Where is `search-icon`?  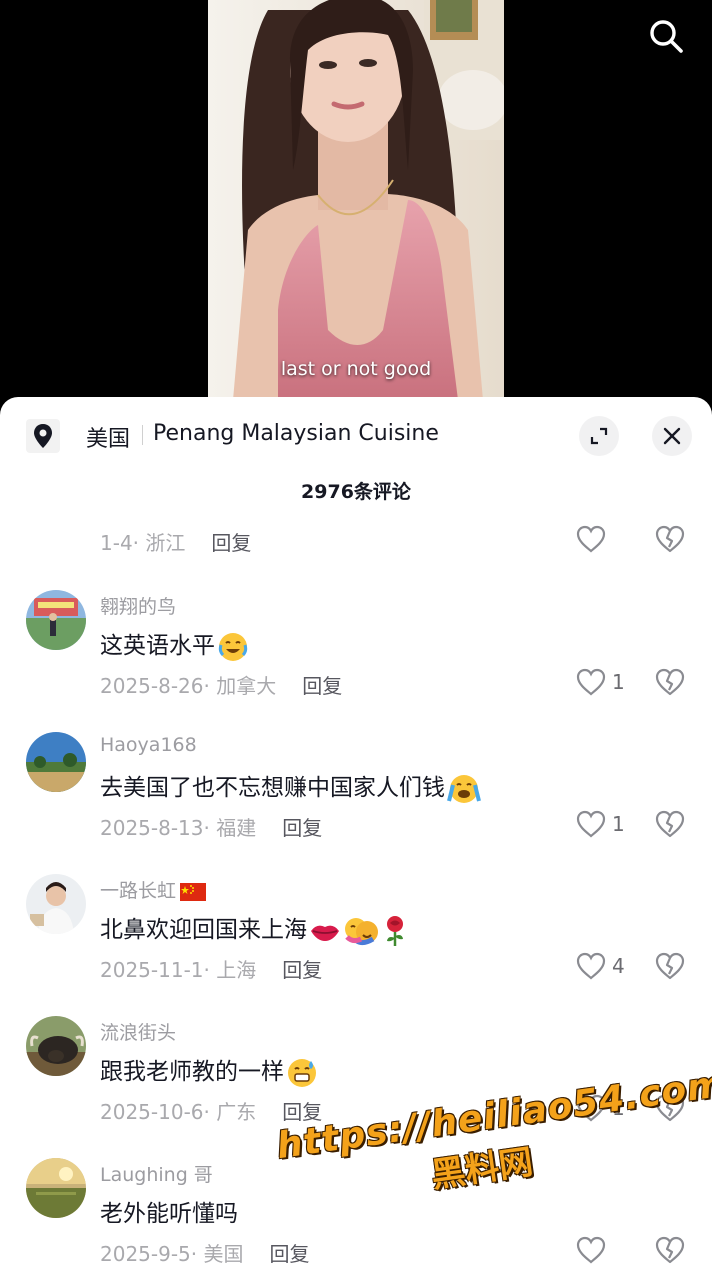
search-icon is located at coordinates (666, 36).